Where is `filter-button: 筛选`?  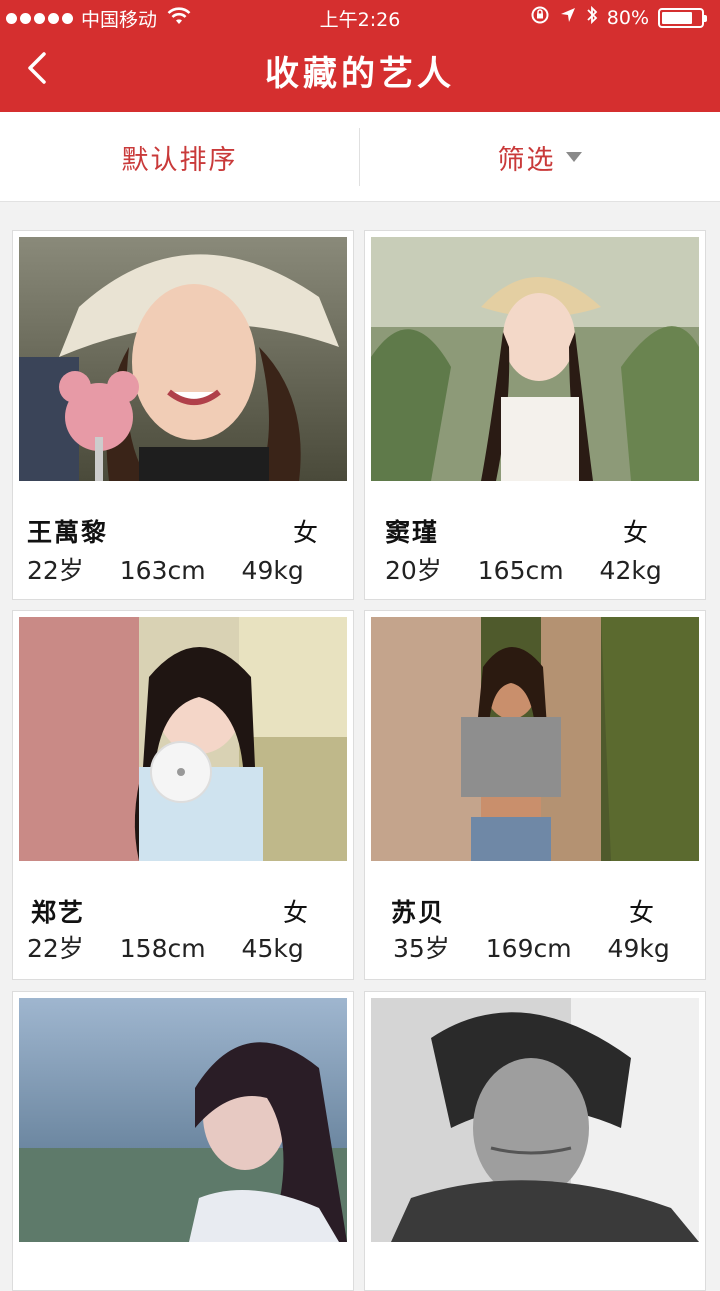 filter-button: 筛选 is located at coordinates (539, 157).